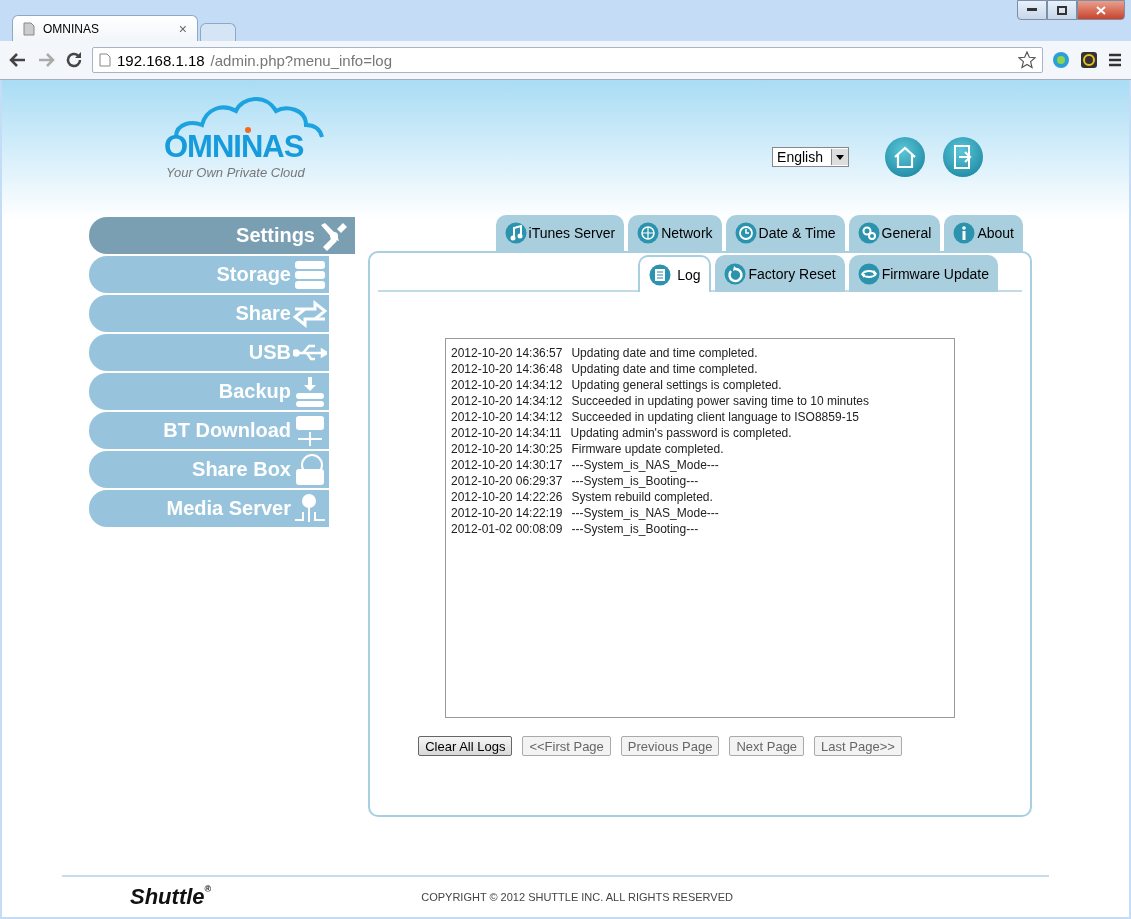  What do you see at coordinates (894, 233) in the screenshot?
I see `tab: General` at bounding box center [894, 233].